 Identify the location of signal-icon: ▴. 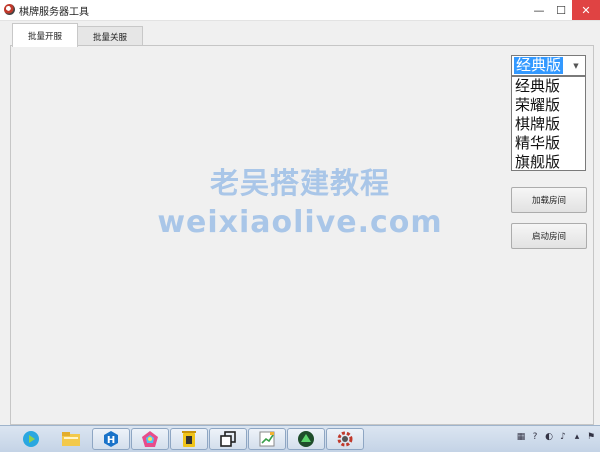
(577, 437).